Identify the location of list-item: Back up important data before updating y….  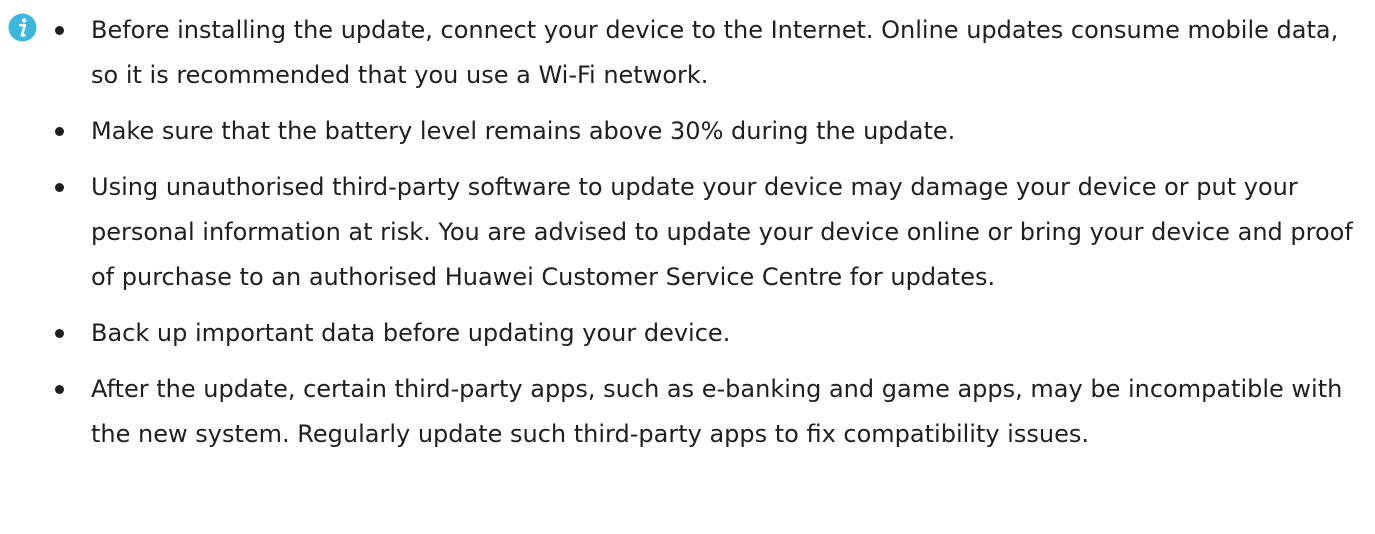
(710, 333).